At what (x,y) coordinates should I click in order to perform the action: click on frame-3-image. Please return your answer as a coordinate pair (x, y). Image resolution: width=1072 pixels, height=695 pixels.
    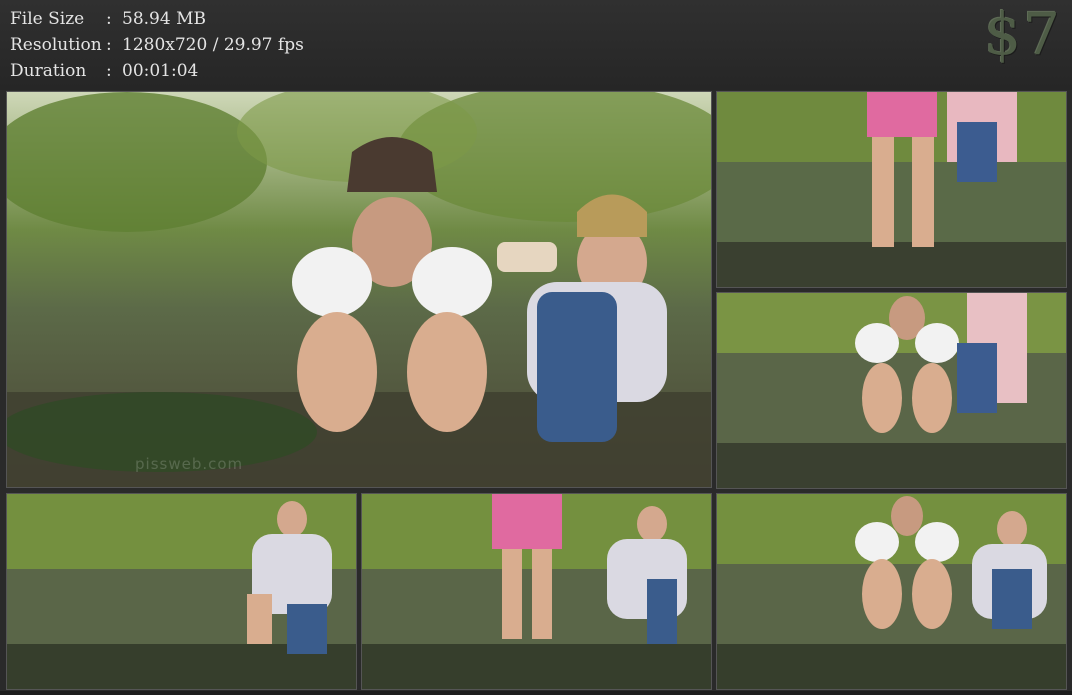
    Looking at the image, I should click on (891, 390).